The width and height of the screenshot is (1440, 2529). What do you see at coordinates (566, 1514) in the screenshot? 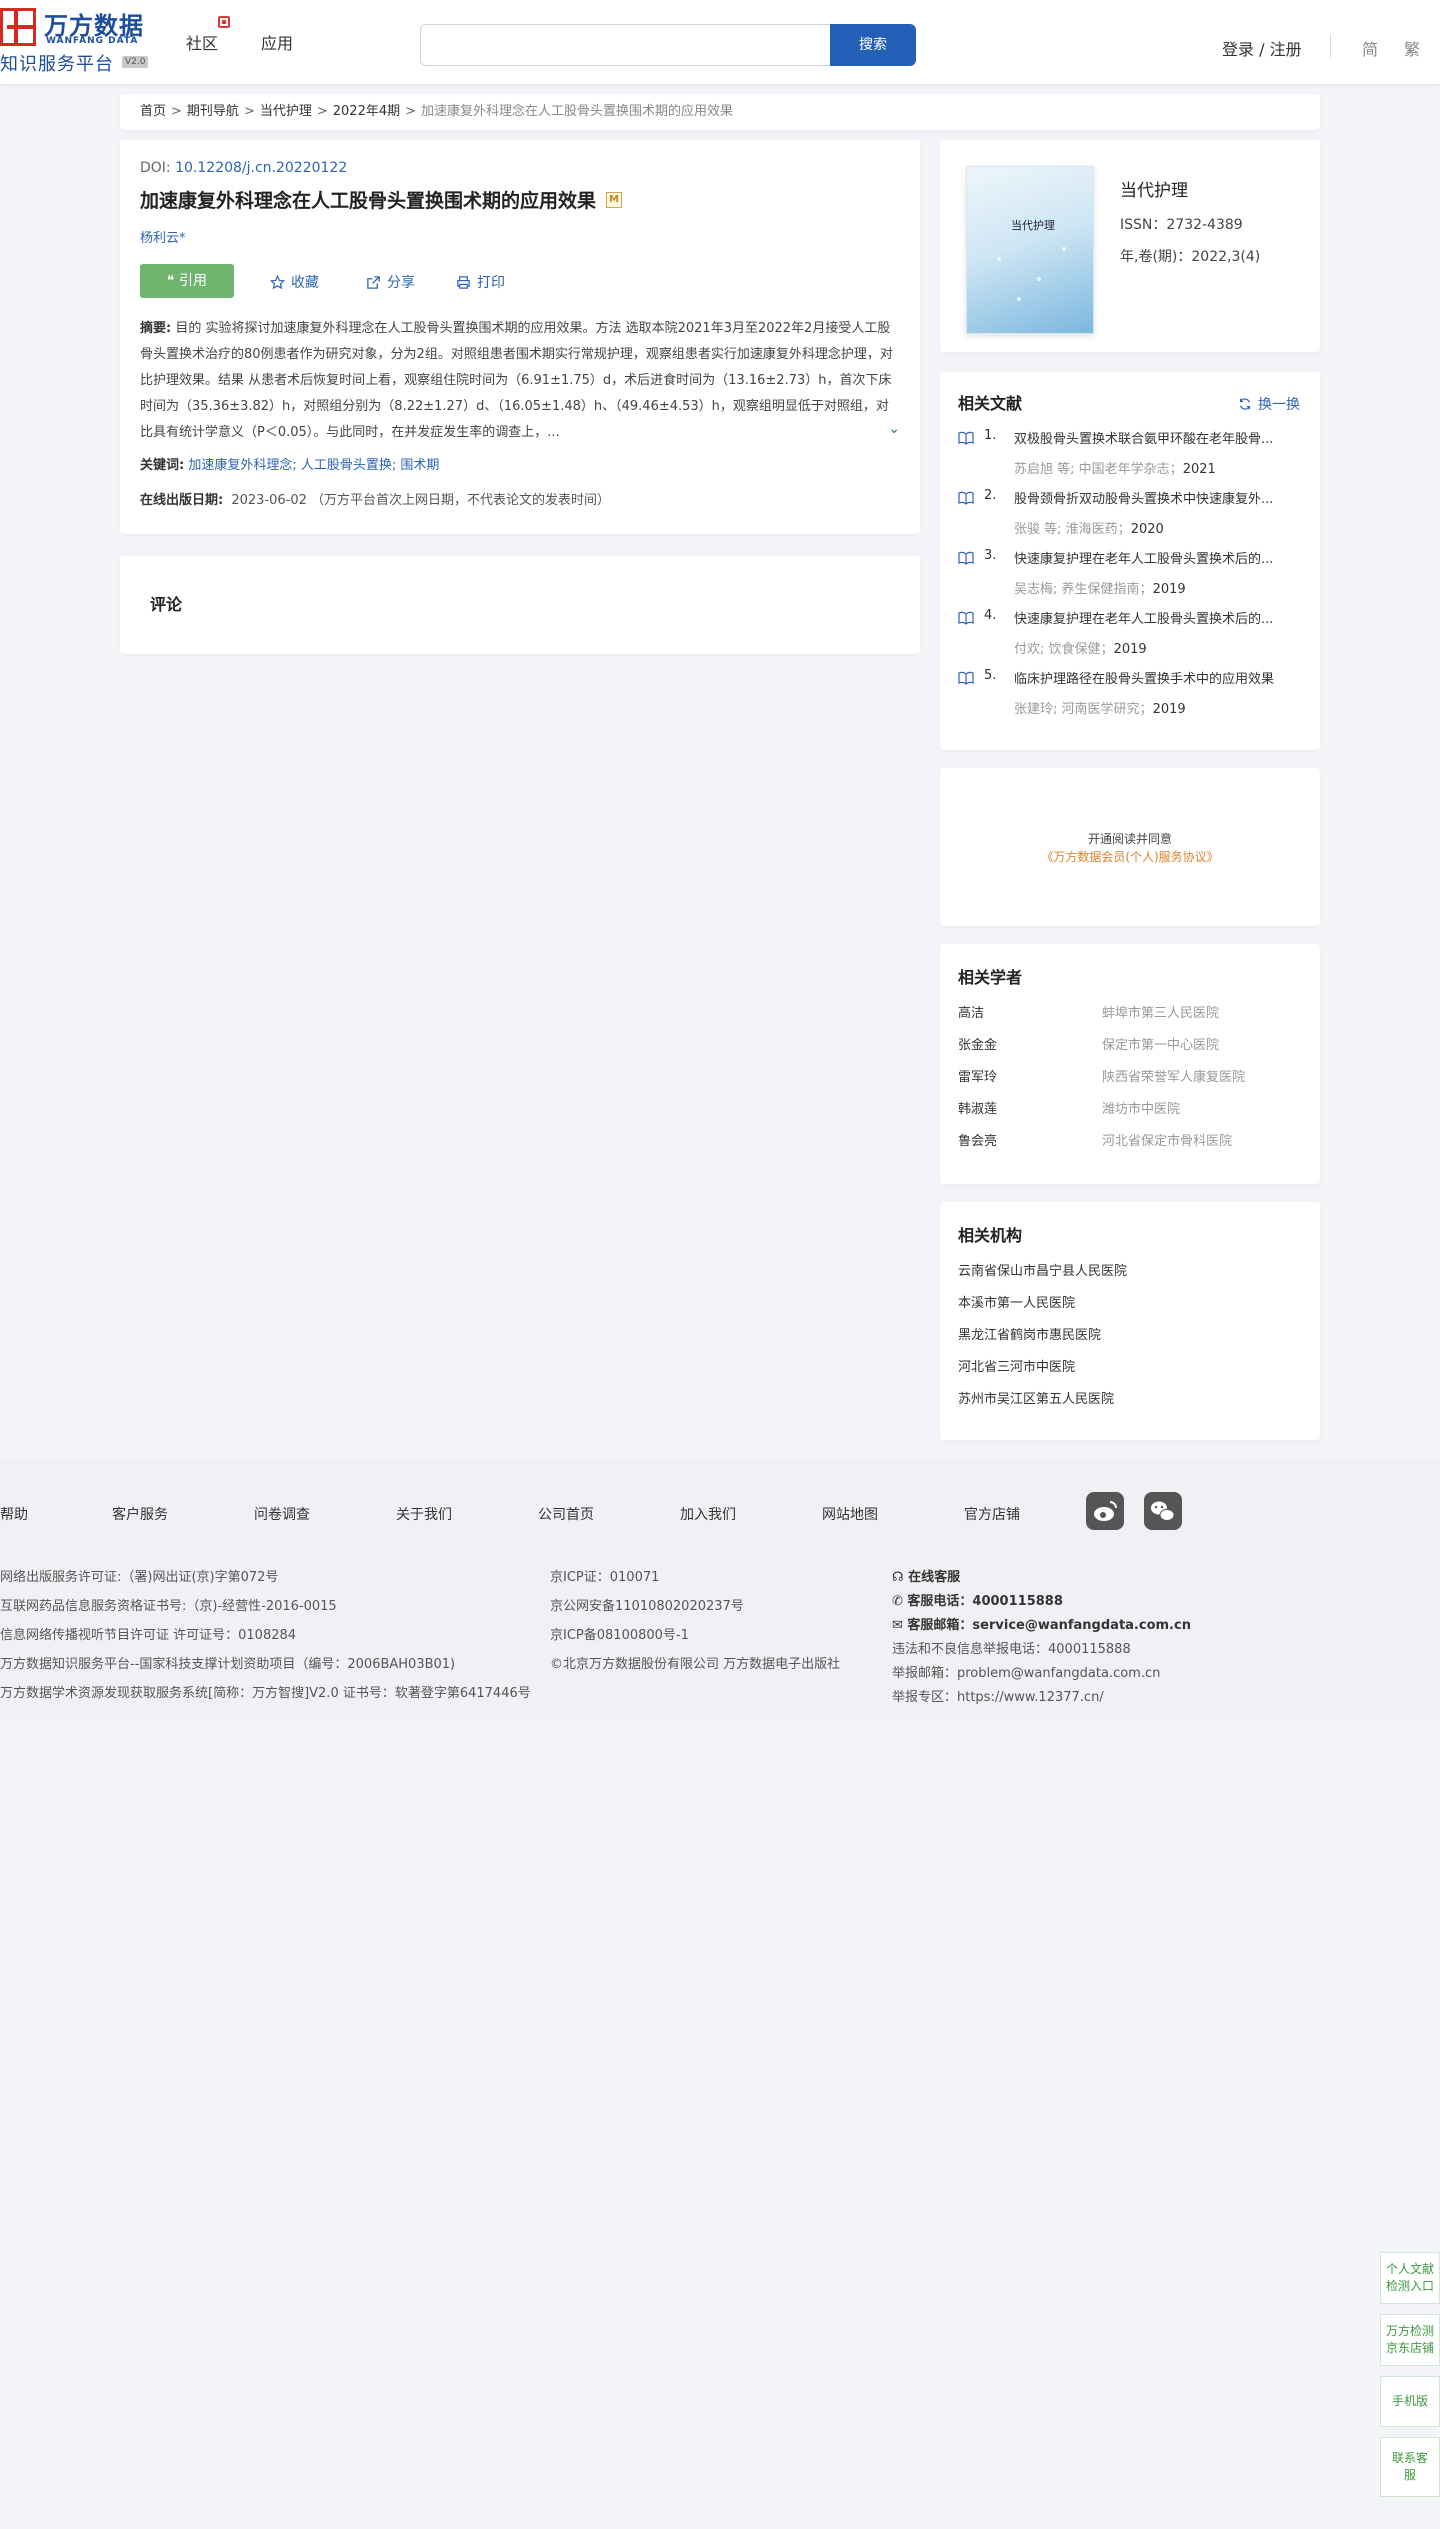
I see `footer-link-company: 公司首页` at bounding box center [566, 1514].